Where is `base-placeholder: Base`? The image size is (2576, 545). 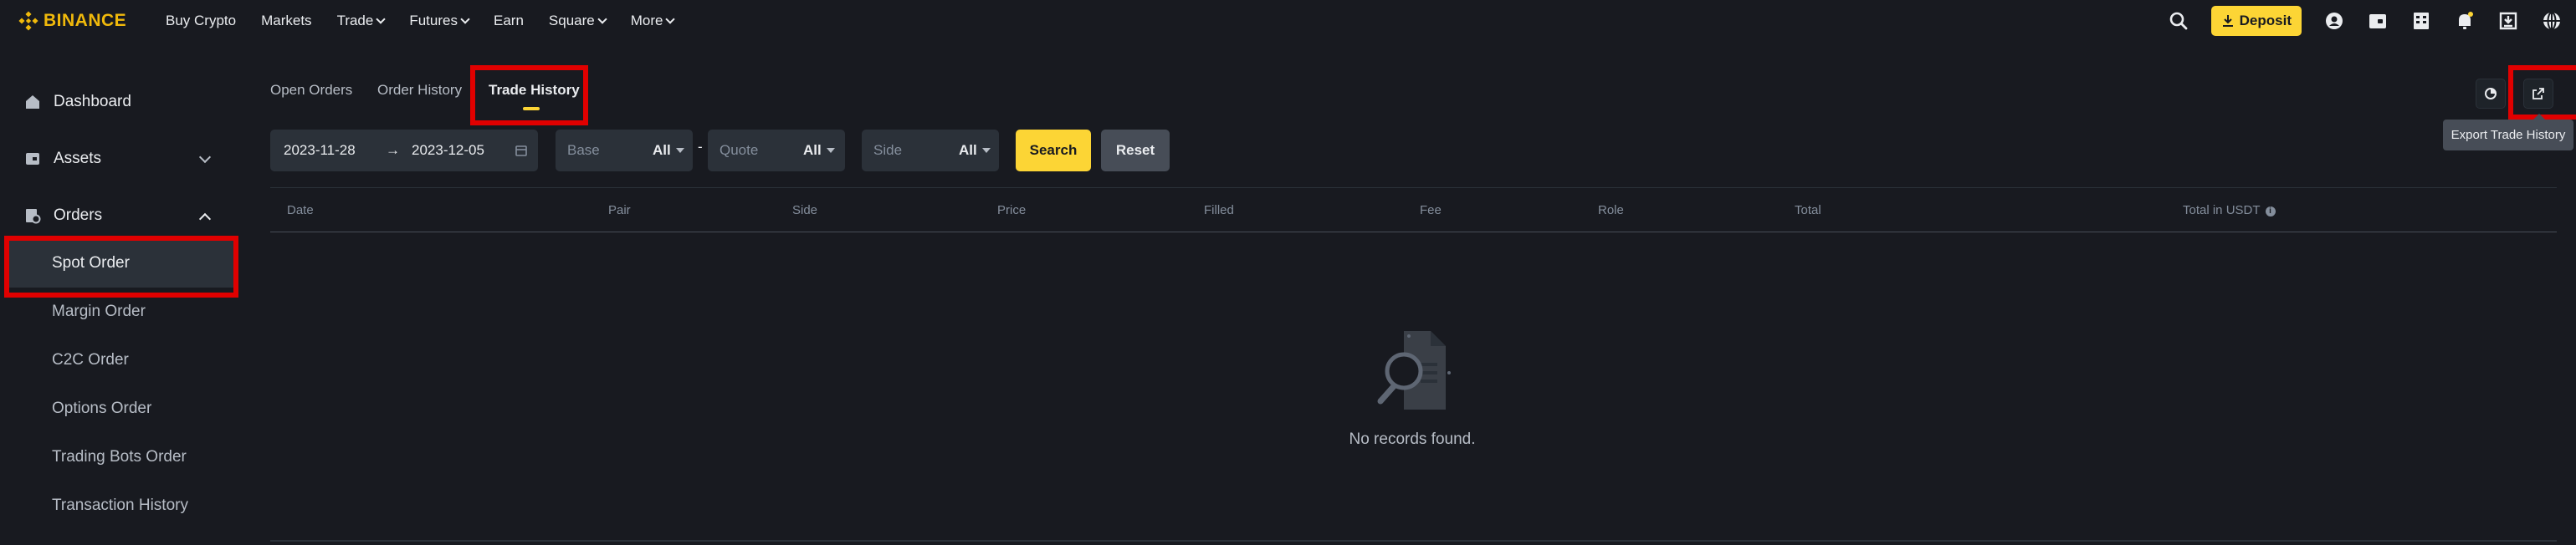 base-placeholder: Base is located at coordinates (584, 150).